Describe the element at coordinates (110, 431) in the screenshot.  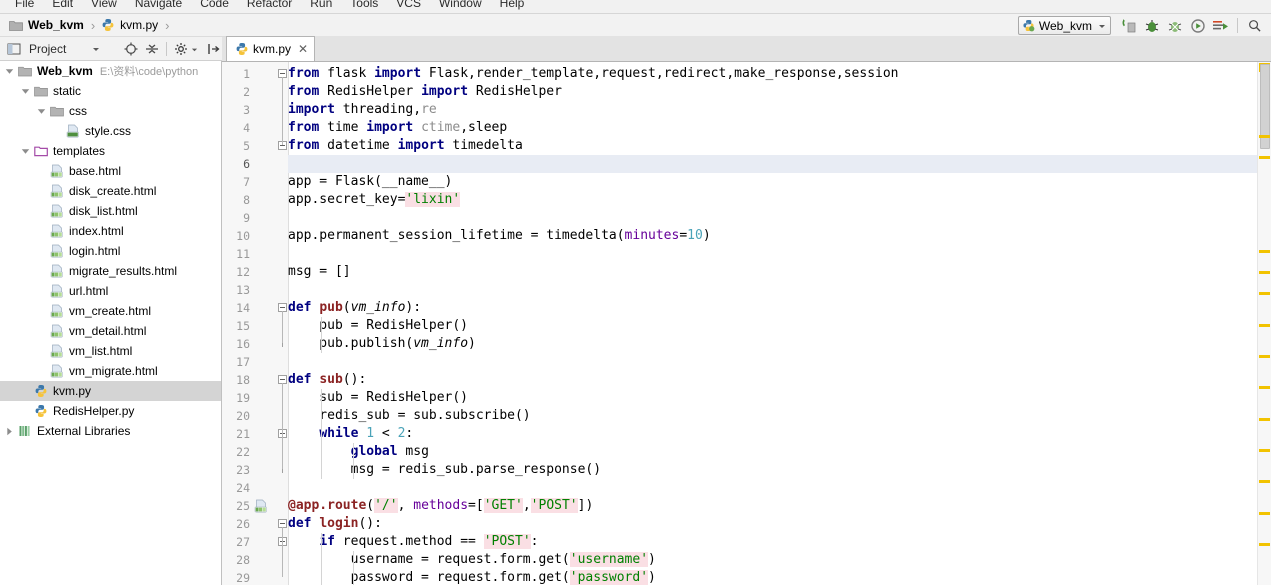
I see `tree-item-external-libraries: External Libraries` at that location.